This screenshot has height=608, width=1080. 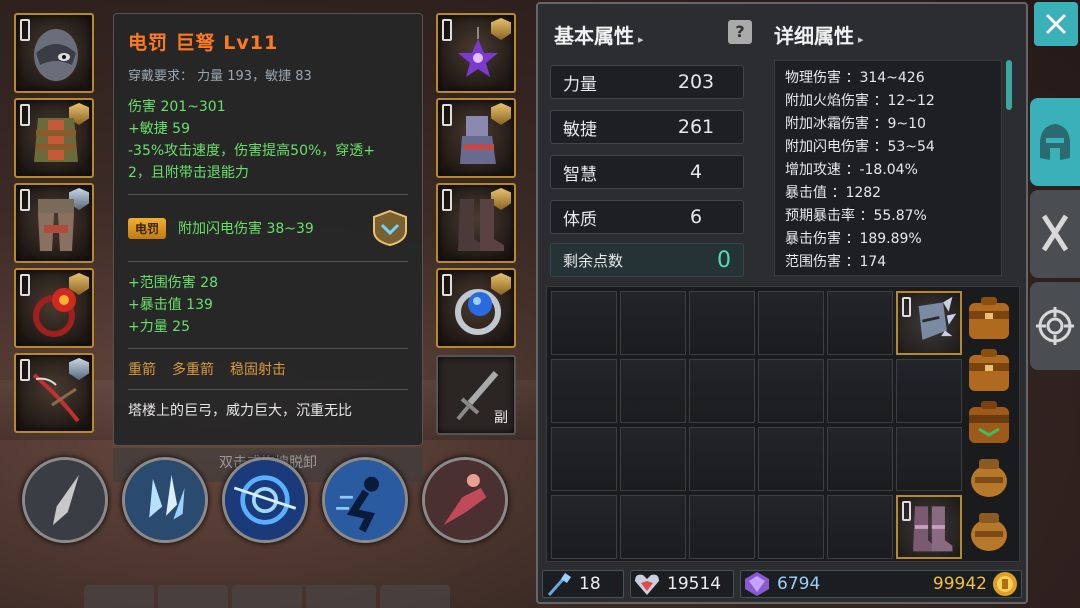 I want to click on armor-slot, so click(x=54, y=138).